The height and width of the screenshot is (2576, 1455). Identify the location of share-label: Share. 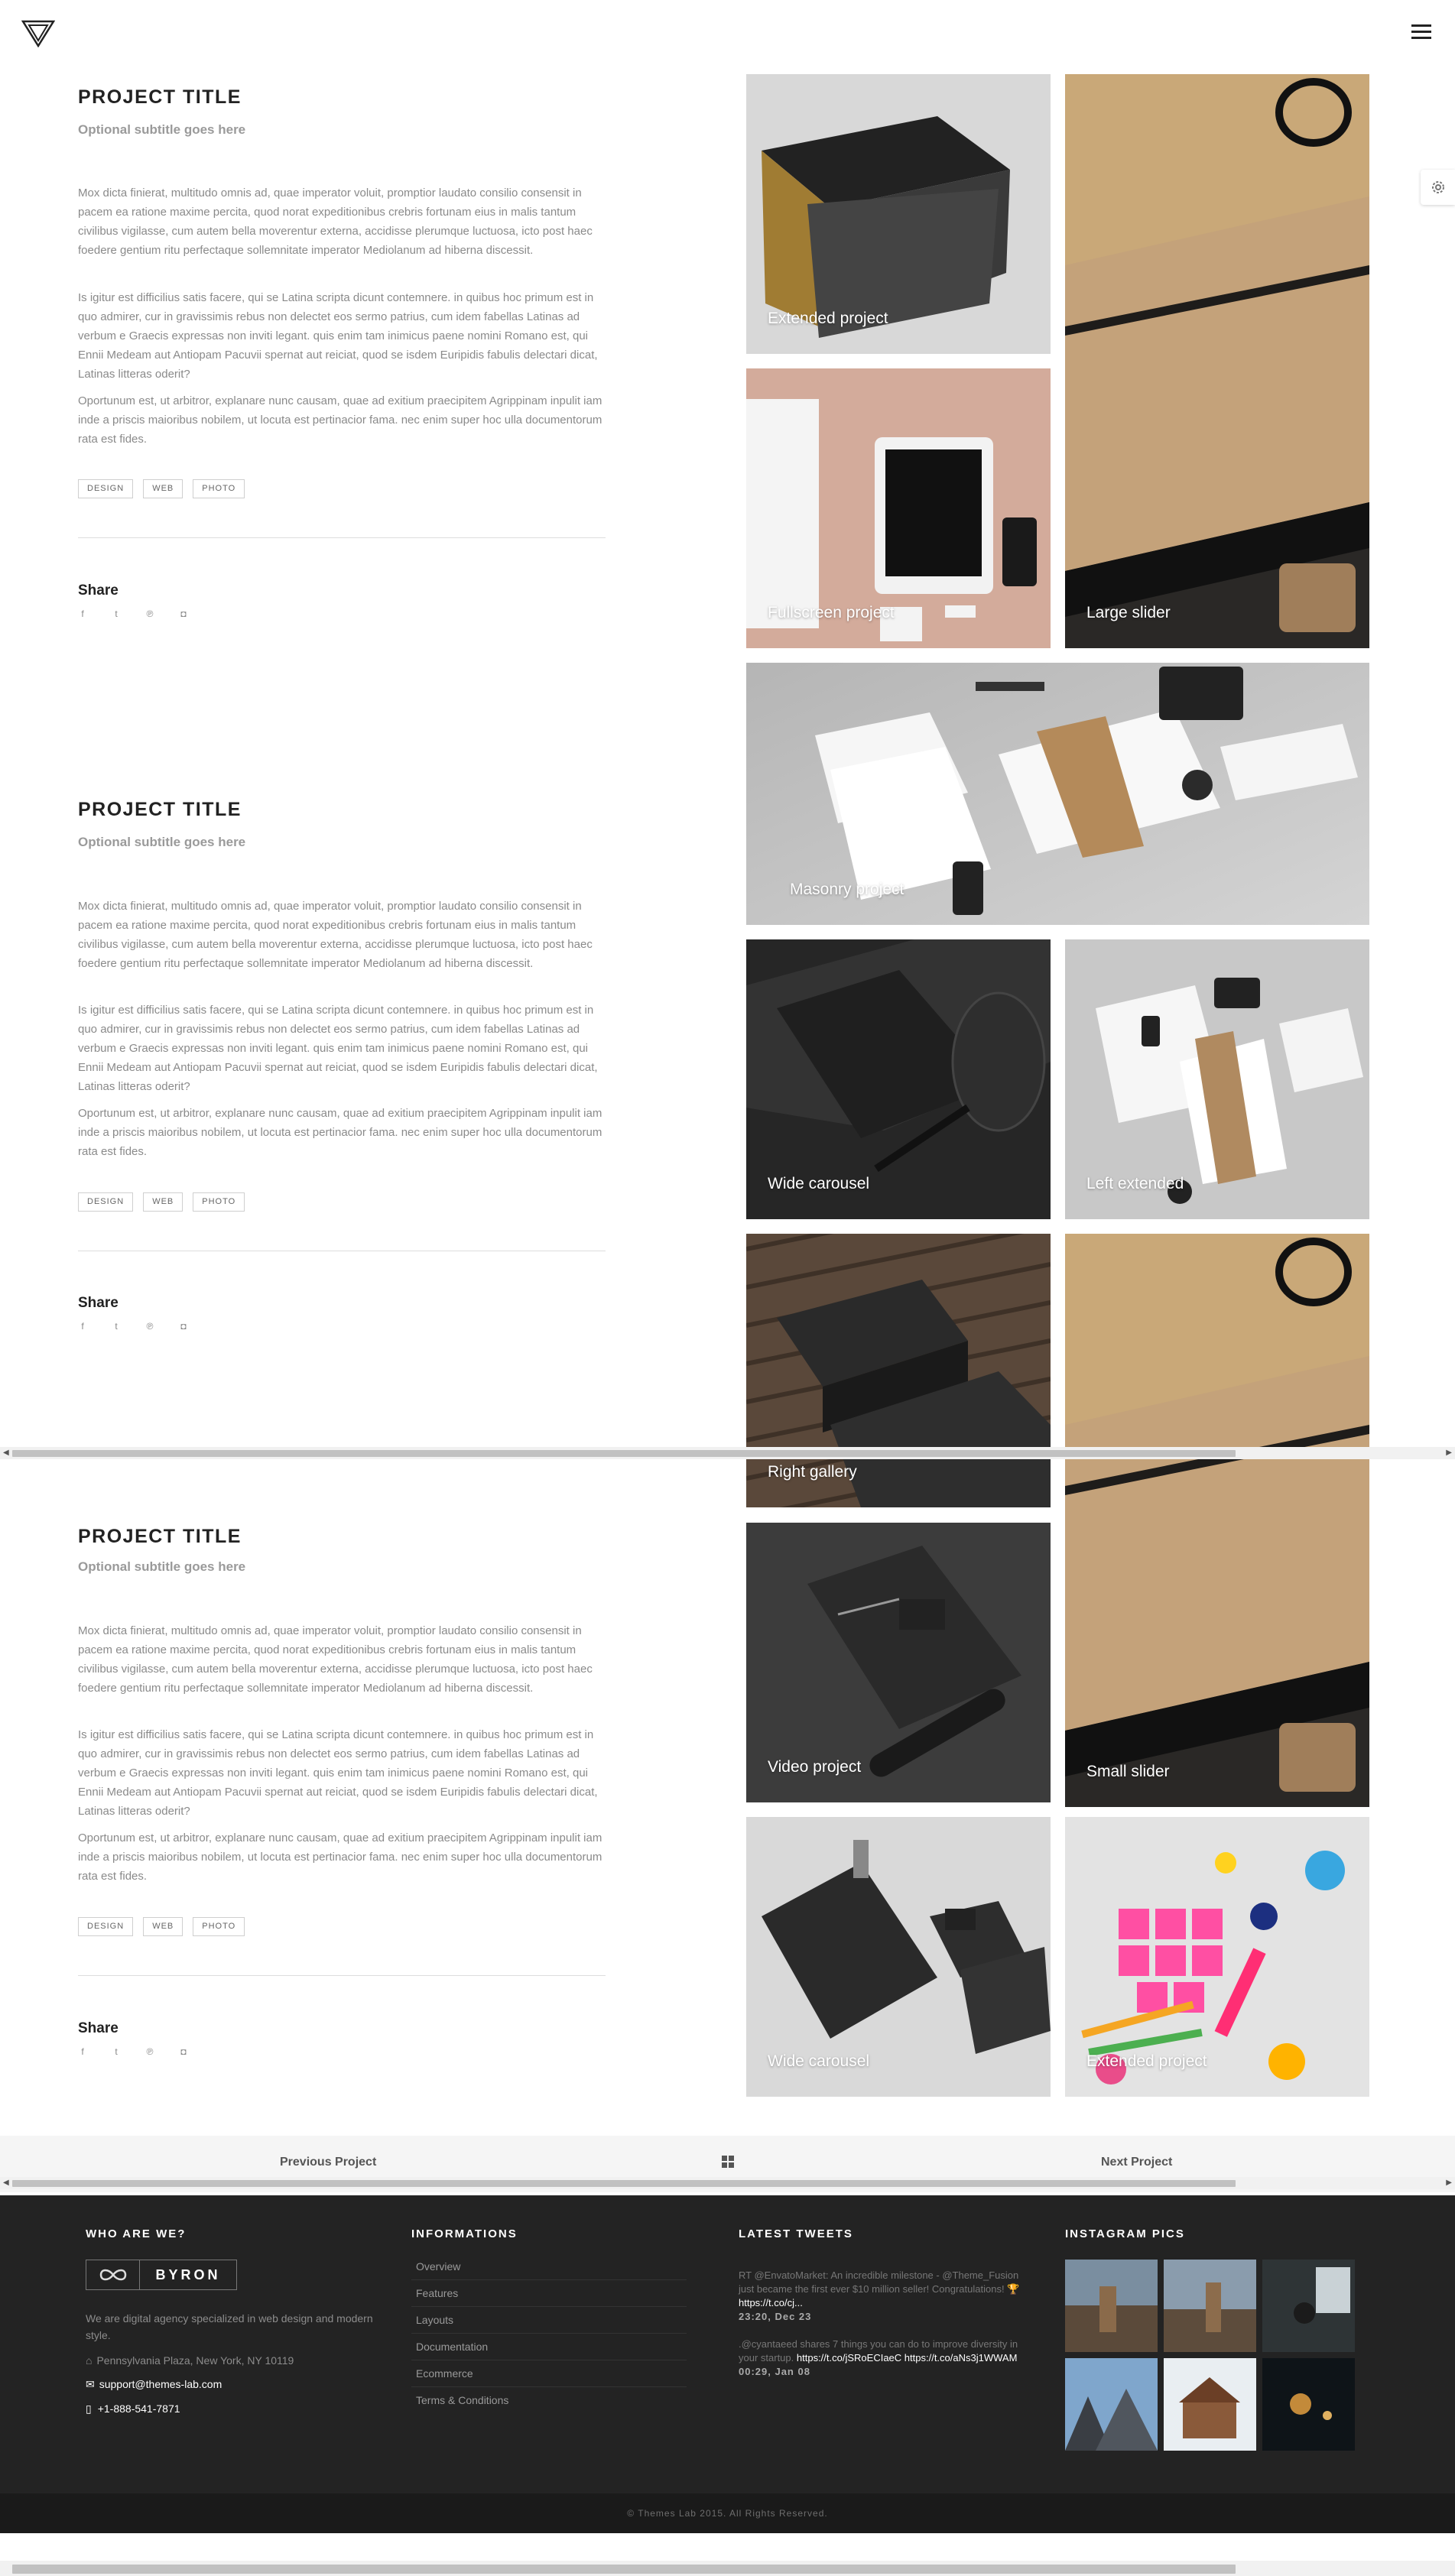
(98, 590).